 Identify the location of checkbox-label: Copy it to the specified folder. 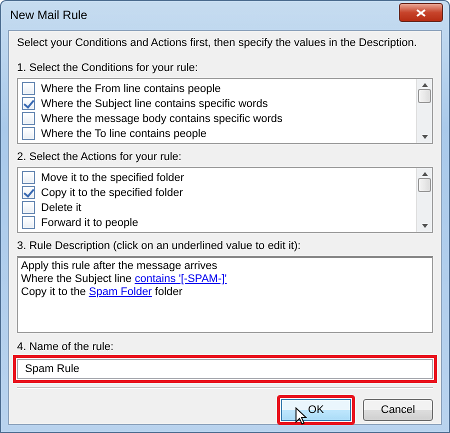
(112, 192).